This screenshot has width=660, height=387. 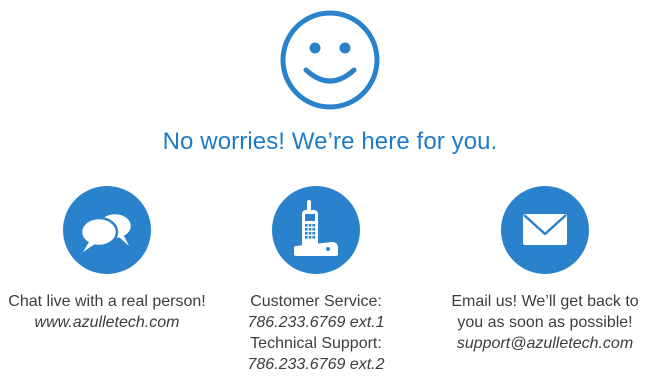 What do you see at coordinates (545, 230) in the screenshot?
I see `envelope-icon` at bounding box center [545, 230].